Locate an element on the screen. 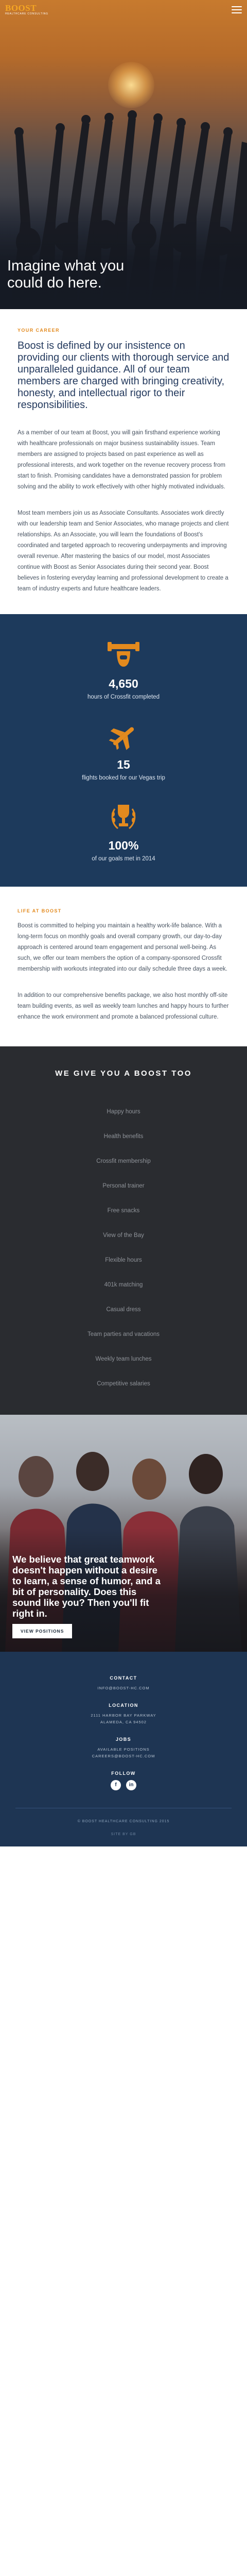 Image resolution: width=247 pixels, height=2576 pixels. logo-tagline: HEALTHCARE CONSULTING is located at coordinates (26, 13).